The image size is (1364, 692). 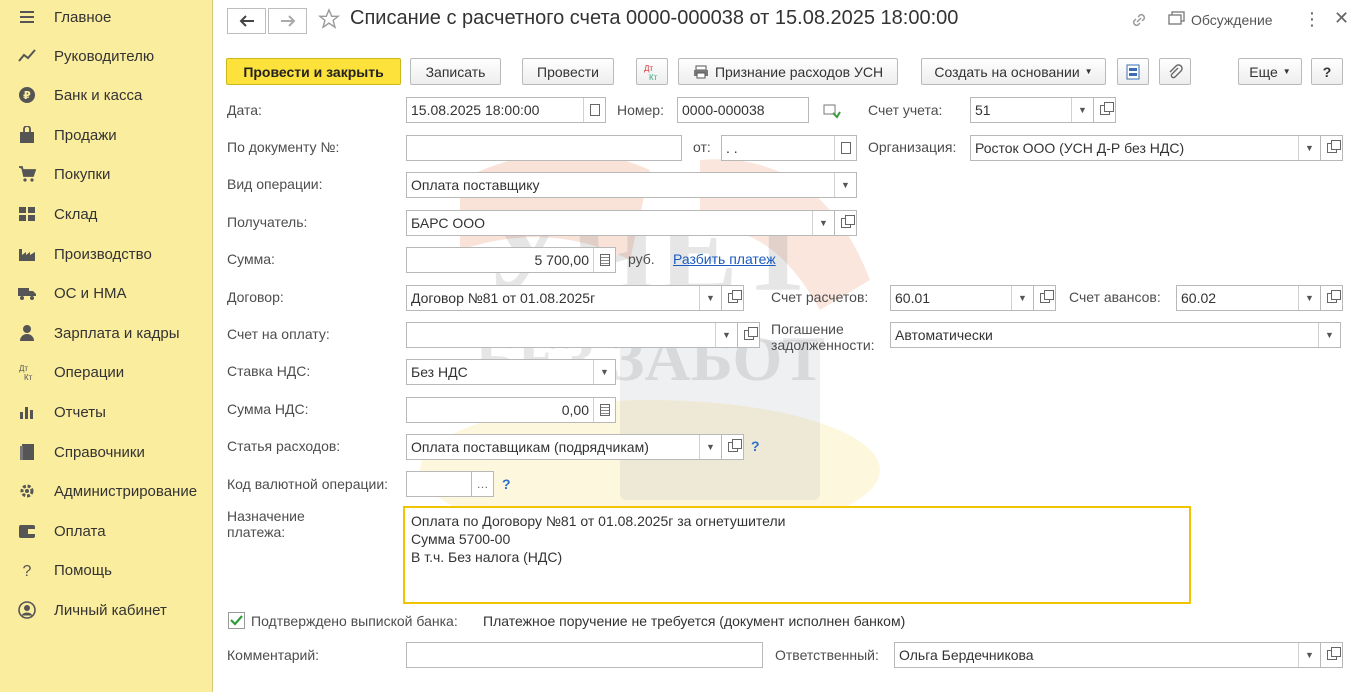 I want to click on org-open-button, so click(x=1332, y=148).